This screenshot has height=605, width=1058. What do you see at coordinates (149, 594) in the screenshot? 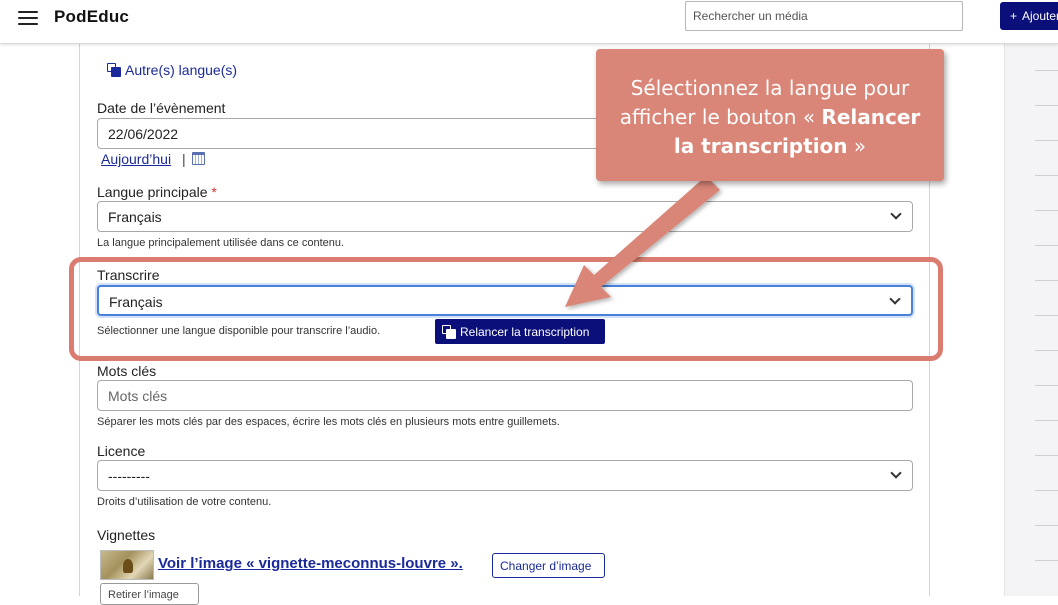
I see `remove-image-button: Retirer l’image` at bounding box center [149, 594].